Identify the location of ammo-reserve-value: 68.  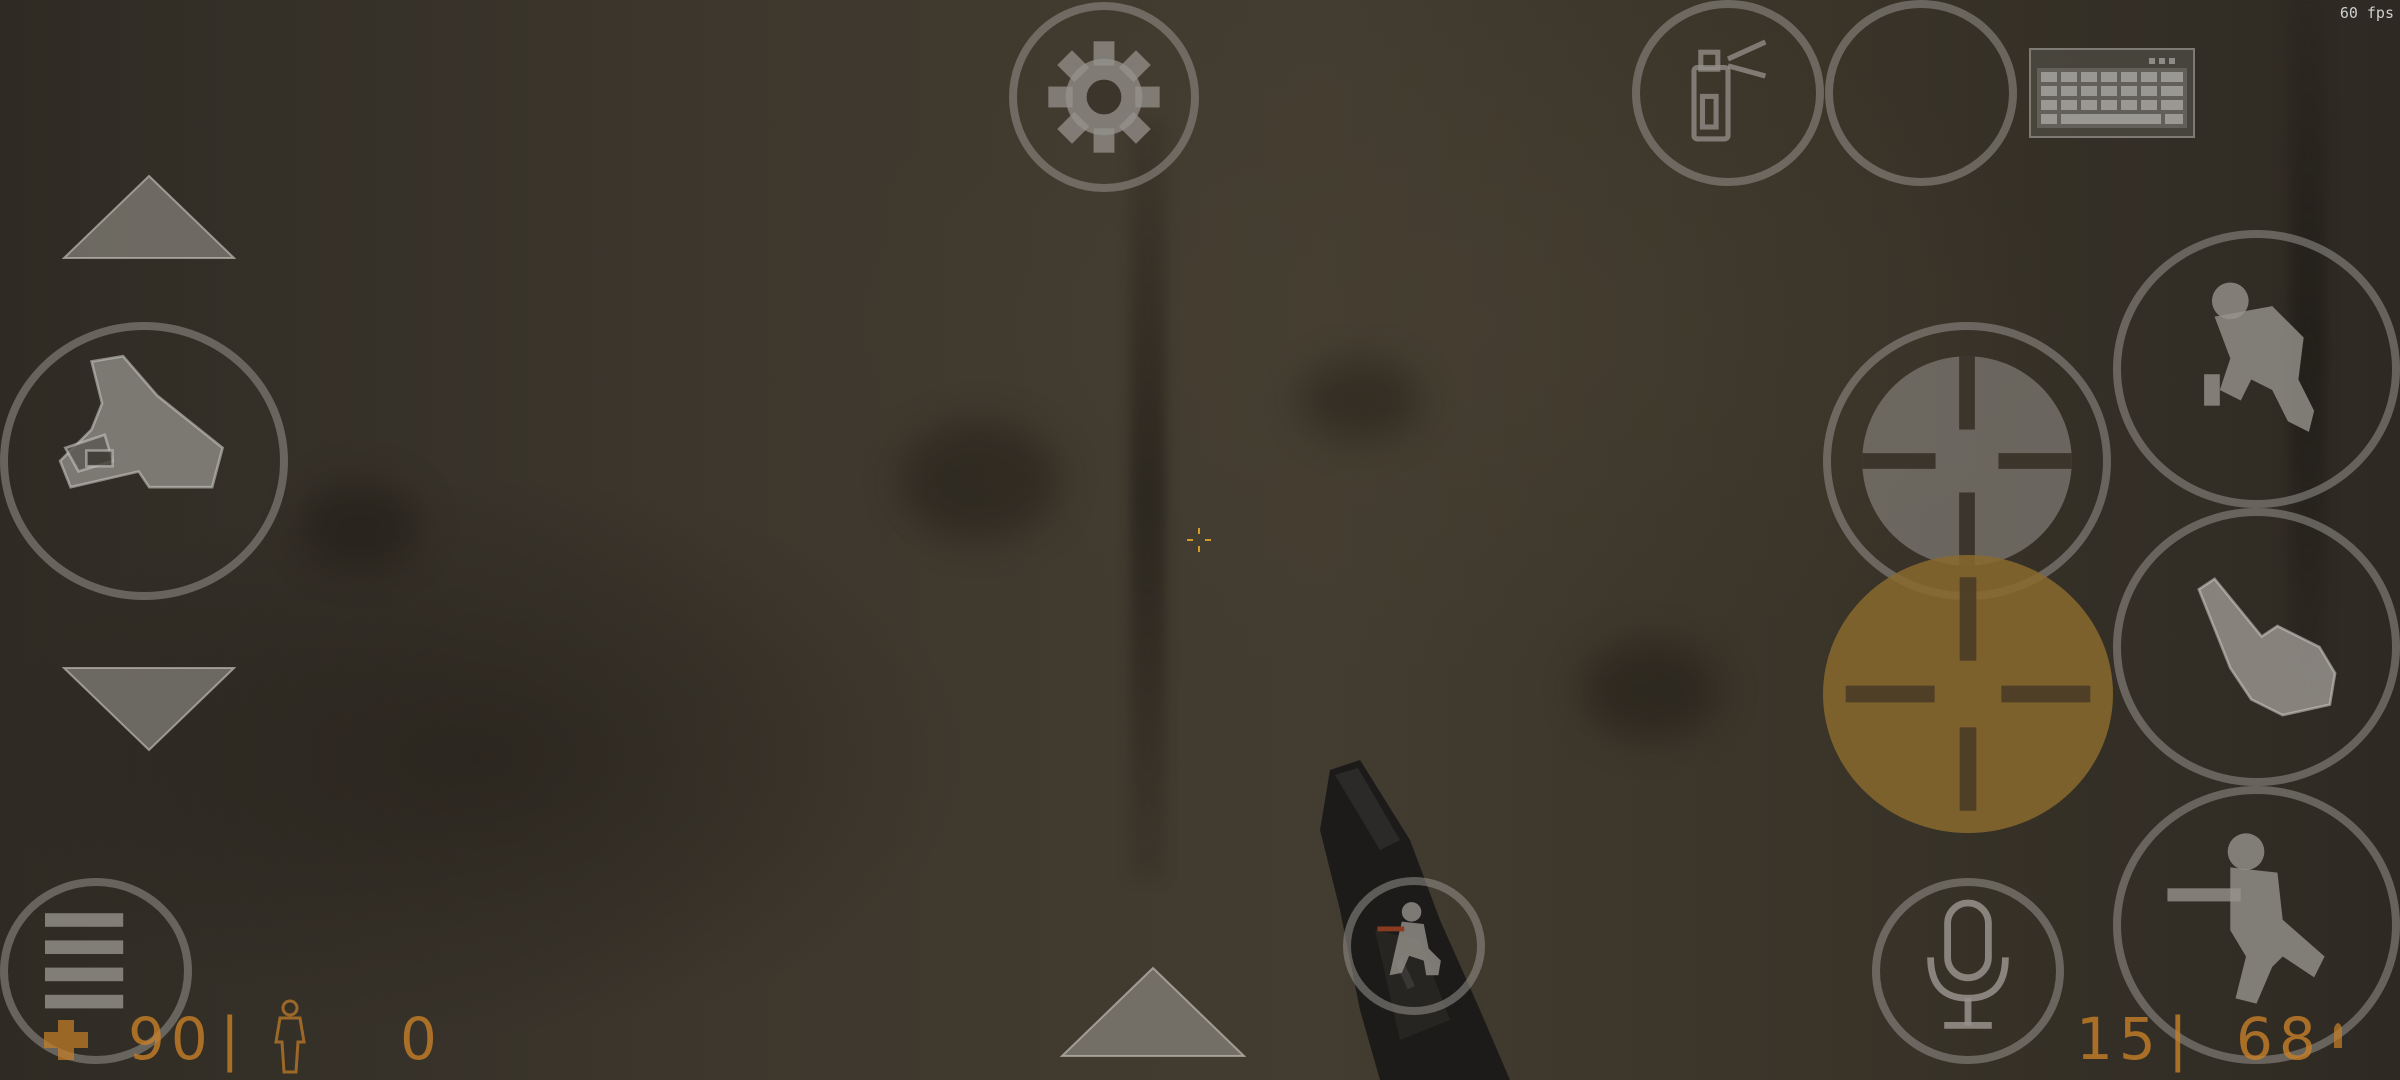
(2279, 1039).